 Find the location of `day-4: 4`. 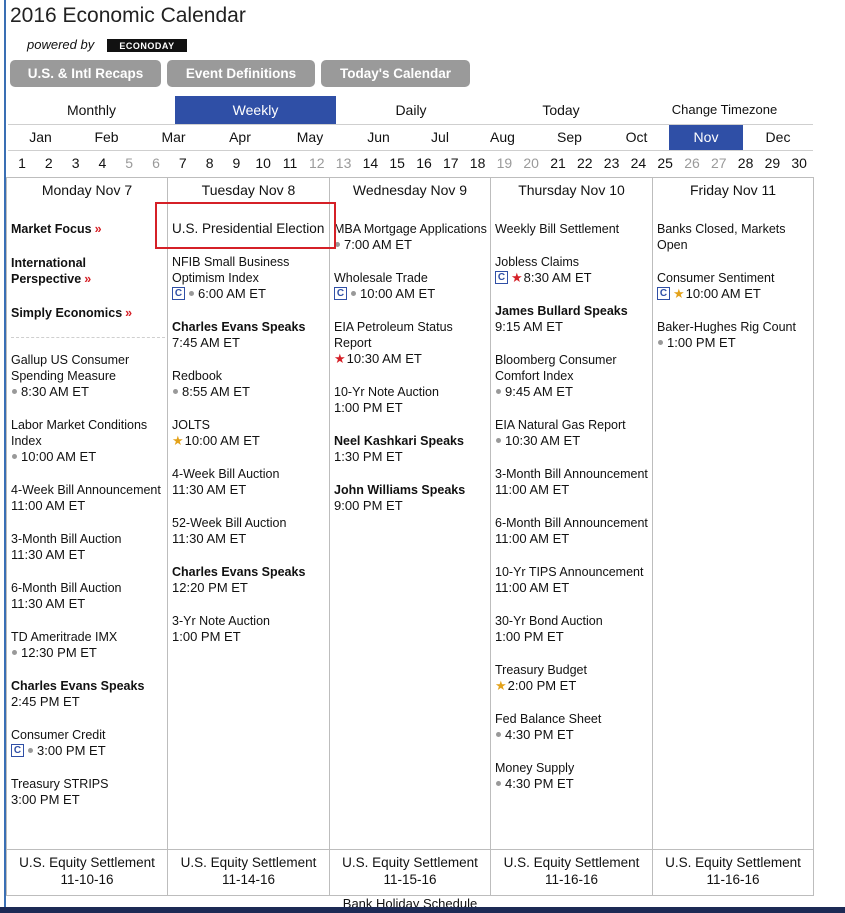

day-4: 4 is located at coordinates (102, 163).